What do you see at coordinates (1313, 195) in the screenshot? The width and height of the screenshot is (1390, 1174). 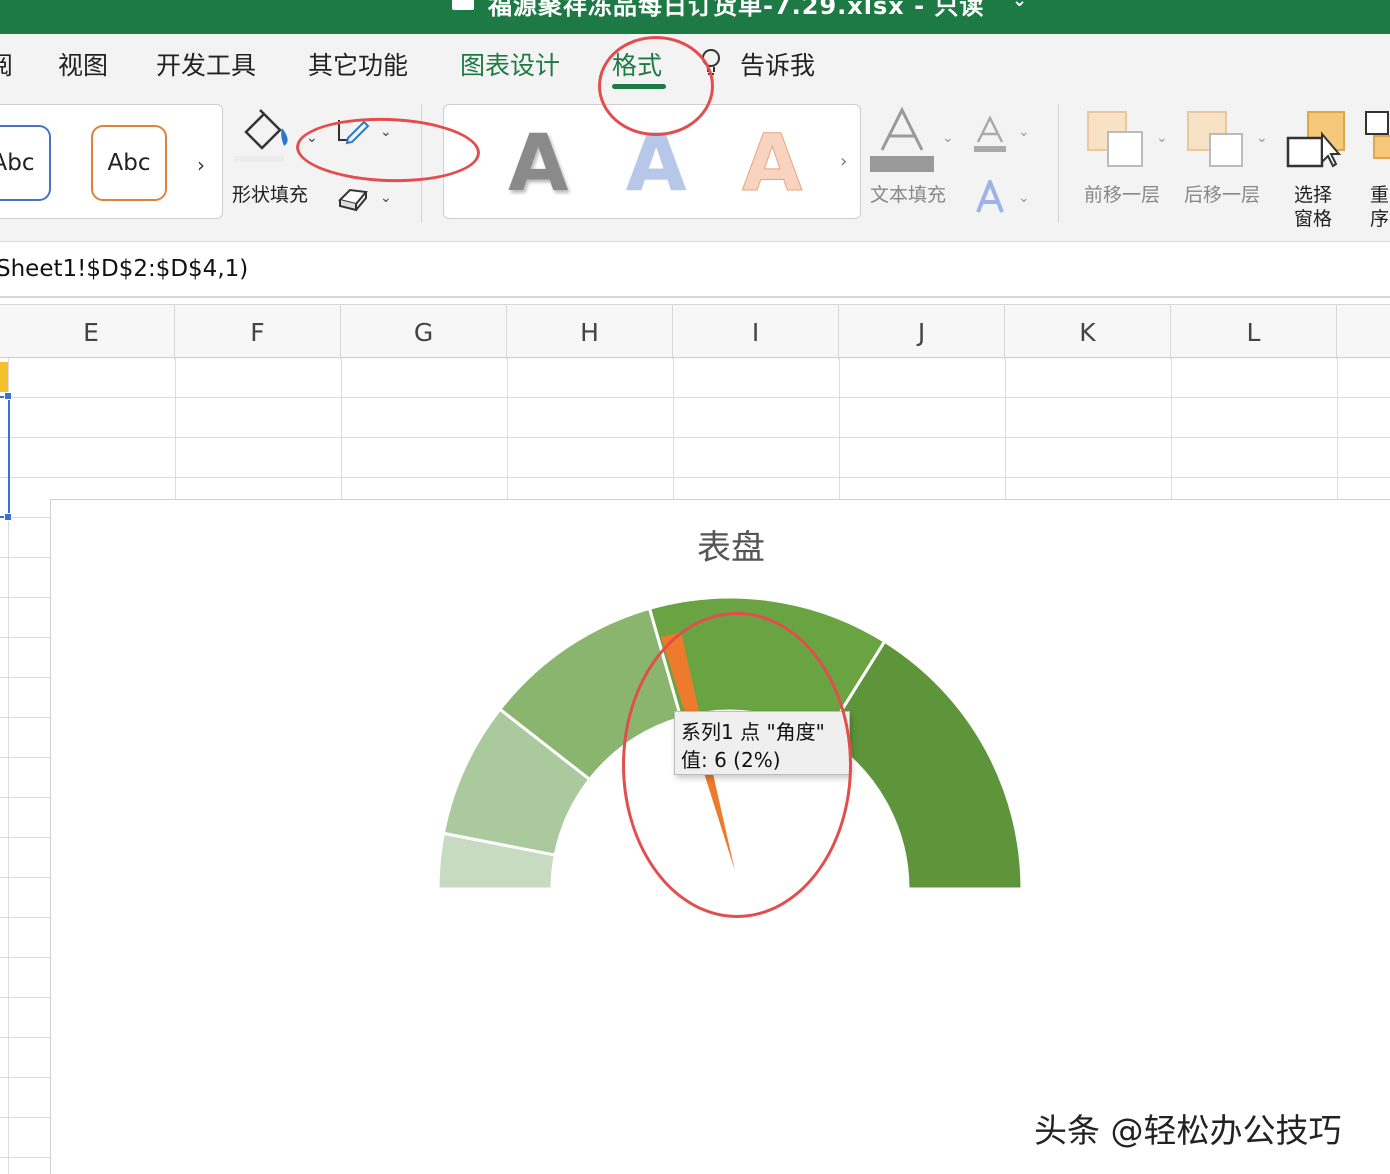 I see `selection-pane-label-1: 选择` at bounding box center [1313, 195].